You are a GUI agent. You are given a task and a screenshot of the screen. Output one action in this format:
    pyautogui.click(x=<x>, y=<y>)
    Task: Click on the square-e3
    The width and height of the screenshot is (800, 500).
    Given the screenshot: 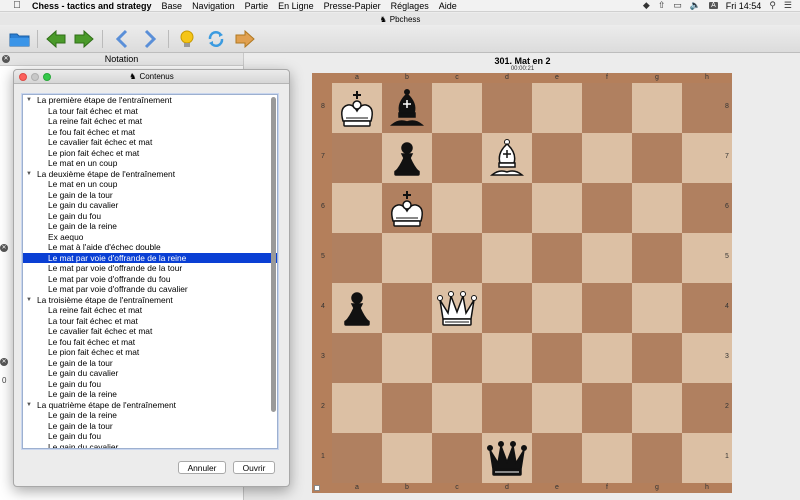 What is the action you would take?
    pyautogui.click(x=557, y=358)
    